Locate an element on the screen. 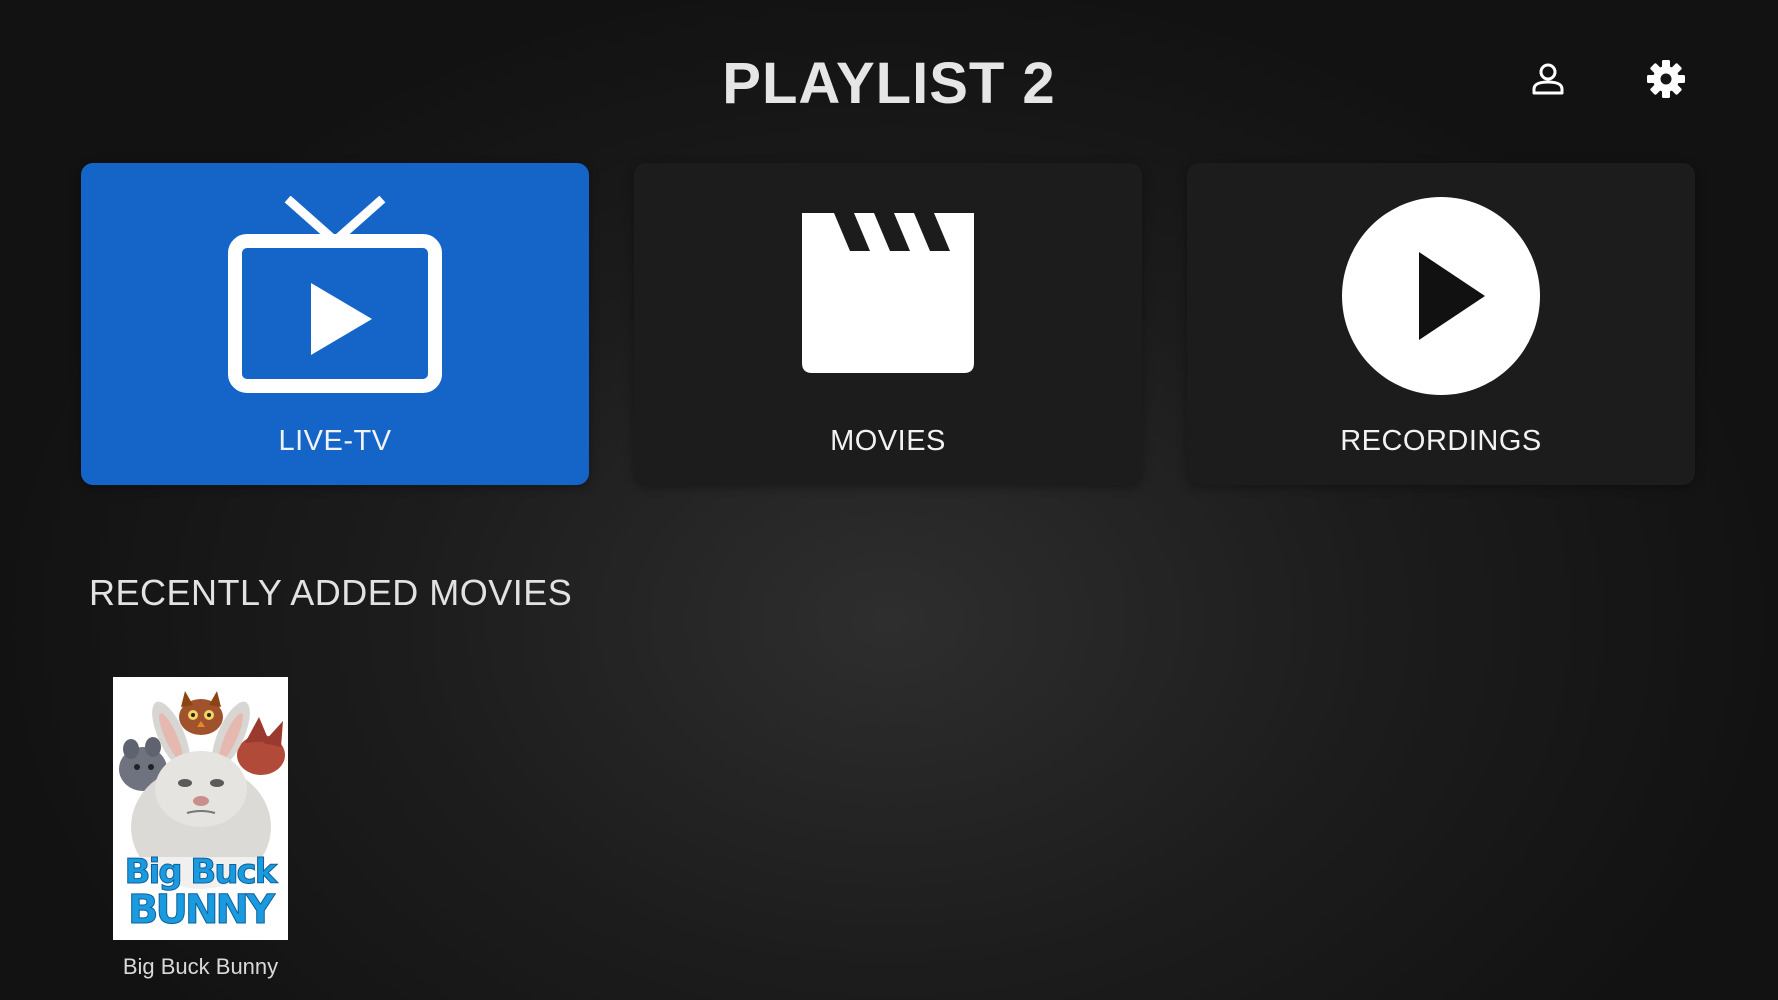 This screenshot has height=1000, width=1778. section-title-recent: RECENTLY ADDED MOVIES is located at coordinates (331, 592).